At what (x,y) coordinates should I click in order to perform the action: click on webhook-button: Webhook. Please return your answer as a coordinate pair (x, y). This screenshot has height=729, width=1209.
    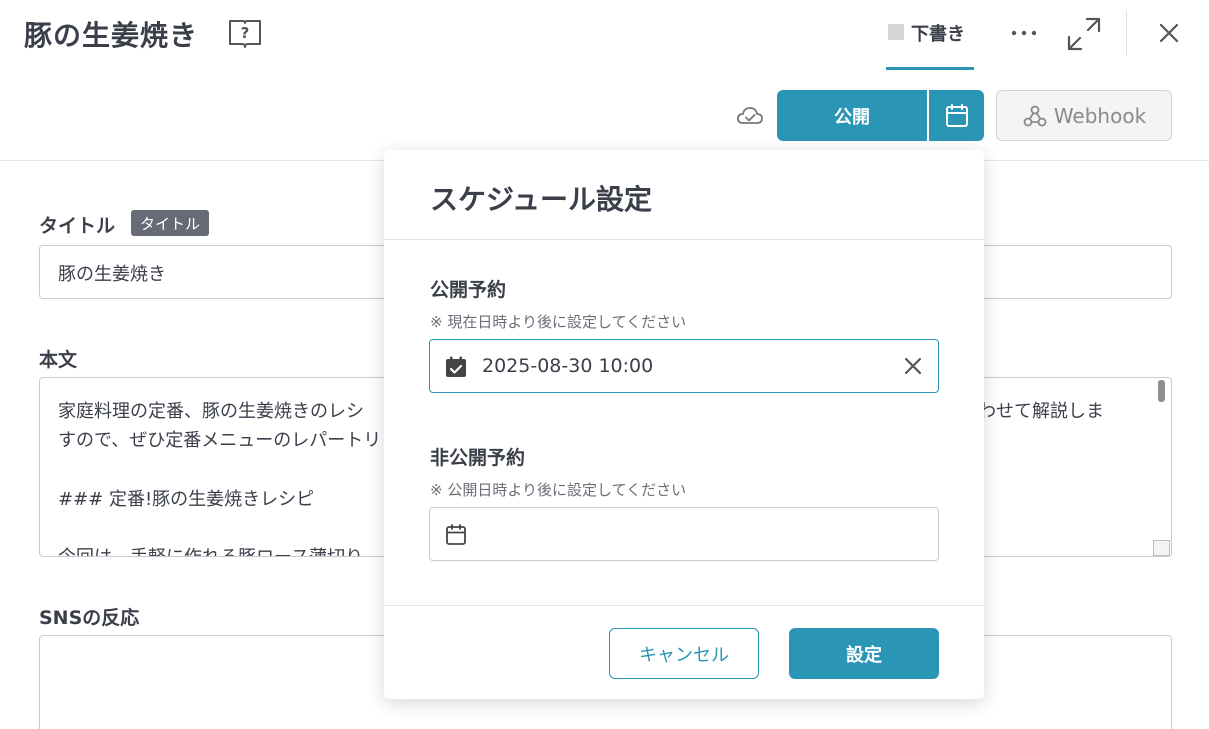
    Looking at the image, I should click on (1084, 115).